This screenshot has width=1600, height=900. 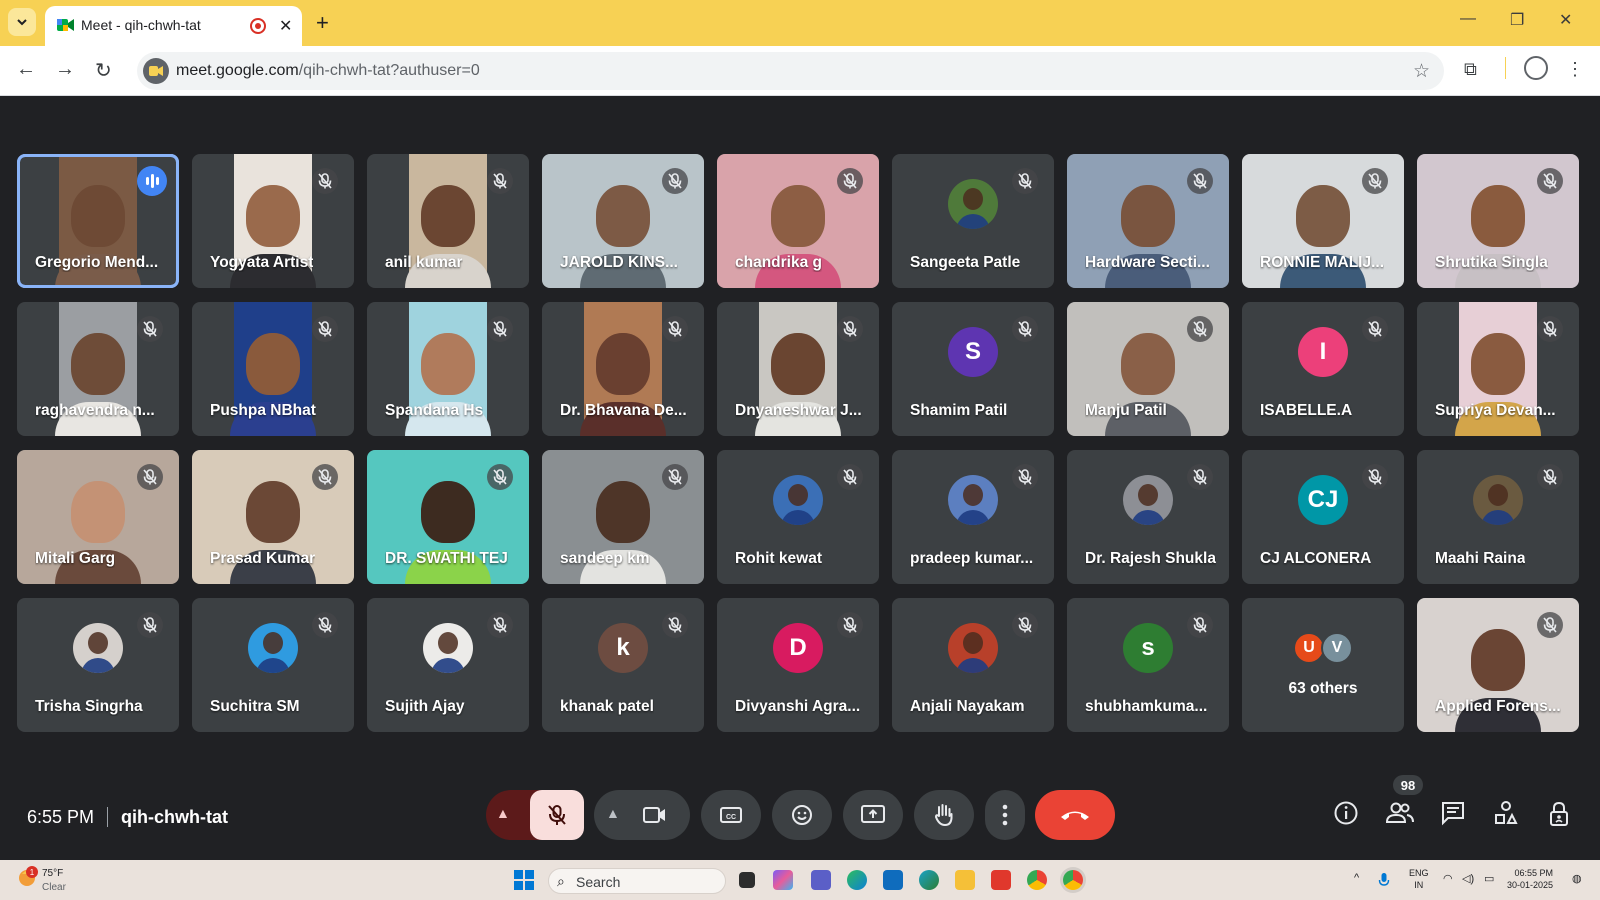 I want to click on office-icon, so click(x=1001, y=880).